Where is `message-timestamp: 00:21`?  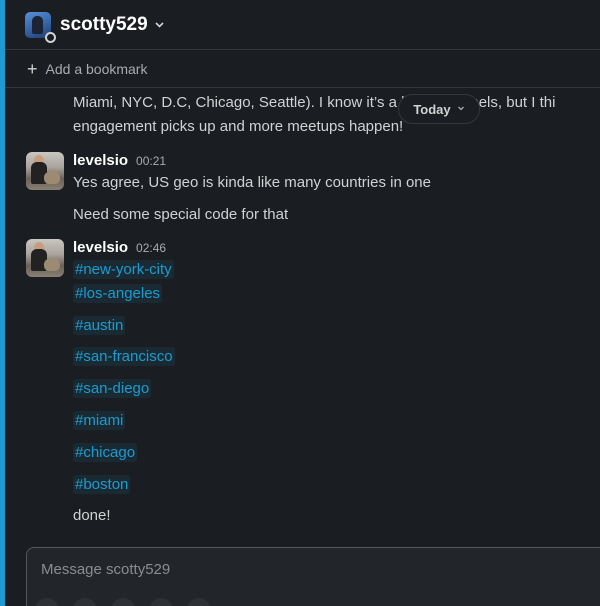 message-timestamp: 00:21 is located at coordinates (151, 161).